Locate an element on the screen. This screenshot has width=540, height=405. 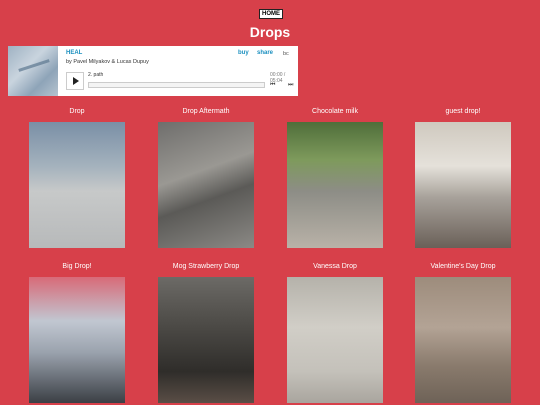
card-caption: guest drop! is located at coordinates (463, 111).